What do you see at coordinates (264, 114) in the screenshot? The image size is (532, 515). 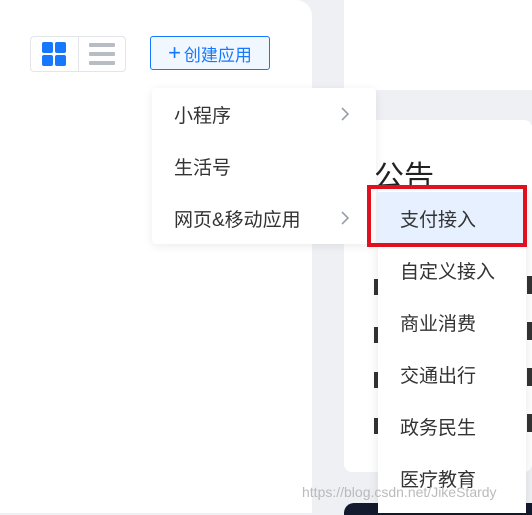 I see `menu-item-mini-program: 小程序` at bounding box center [264, 114].